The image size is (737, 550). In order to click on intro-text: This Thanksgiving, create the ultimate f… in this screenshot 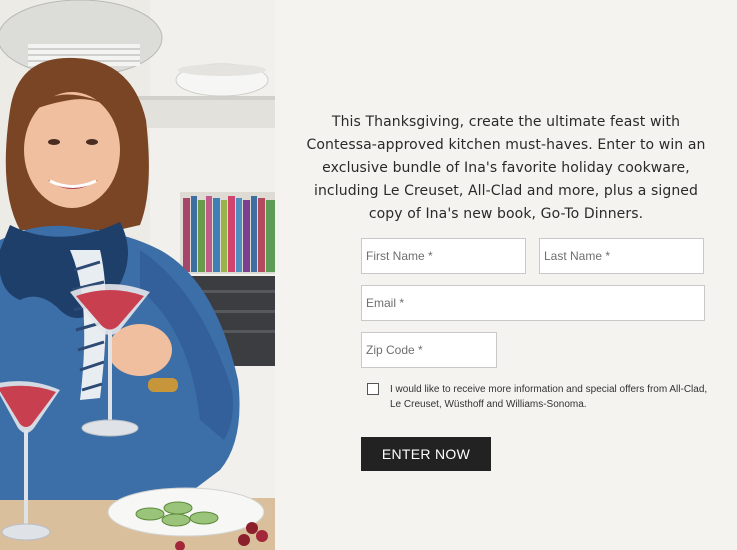, I will do `click(506, 168)`.